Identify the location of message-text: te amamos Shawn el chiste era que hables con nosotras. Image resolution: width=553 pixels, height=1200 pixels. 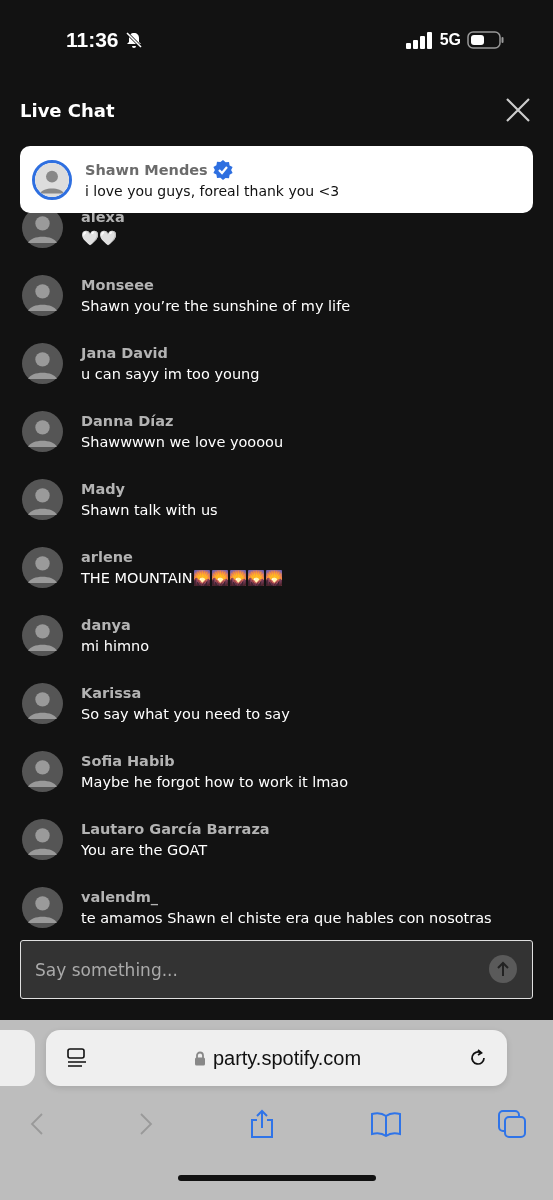
(286, 918).